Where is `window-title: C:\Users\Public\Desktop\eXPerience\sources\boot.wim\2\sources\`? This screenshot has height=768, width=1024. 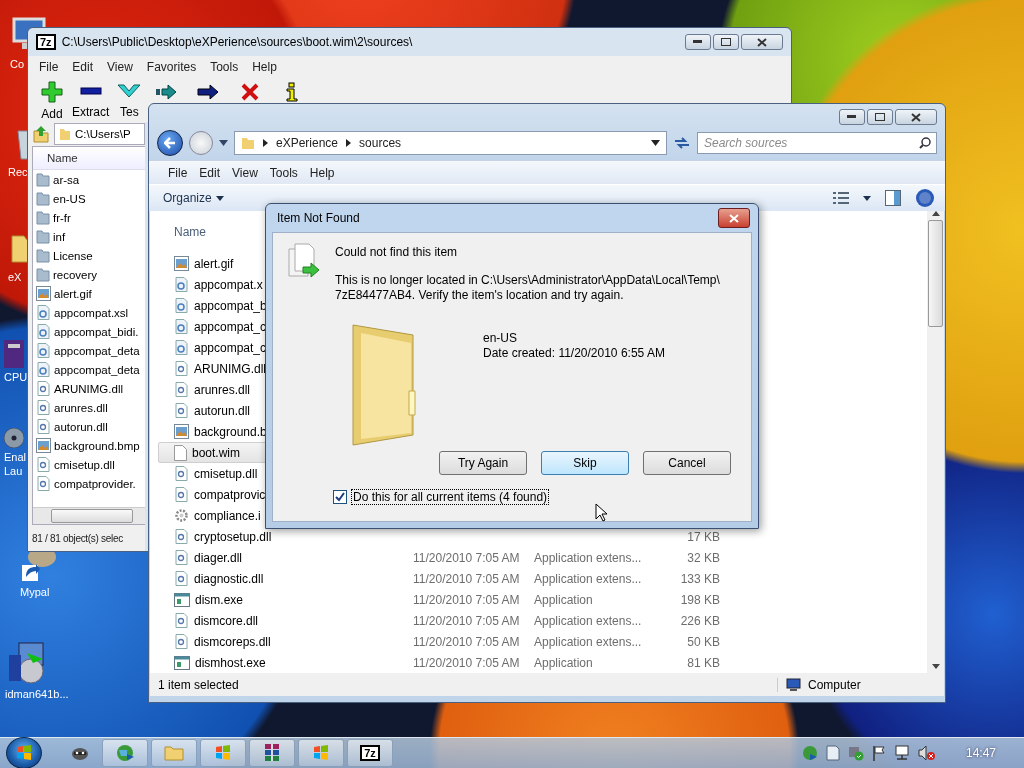 window-title: C:\Users\Public\Desktop\eXPerience\sources\boot.wim\2\sources\ is located at coordinates (237, 42).